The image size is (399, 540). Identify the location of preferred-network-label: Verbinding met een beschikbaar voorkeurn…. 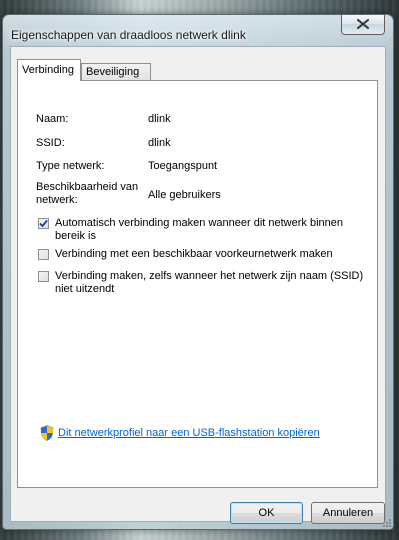
(194, 254).